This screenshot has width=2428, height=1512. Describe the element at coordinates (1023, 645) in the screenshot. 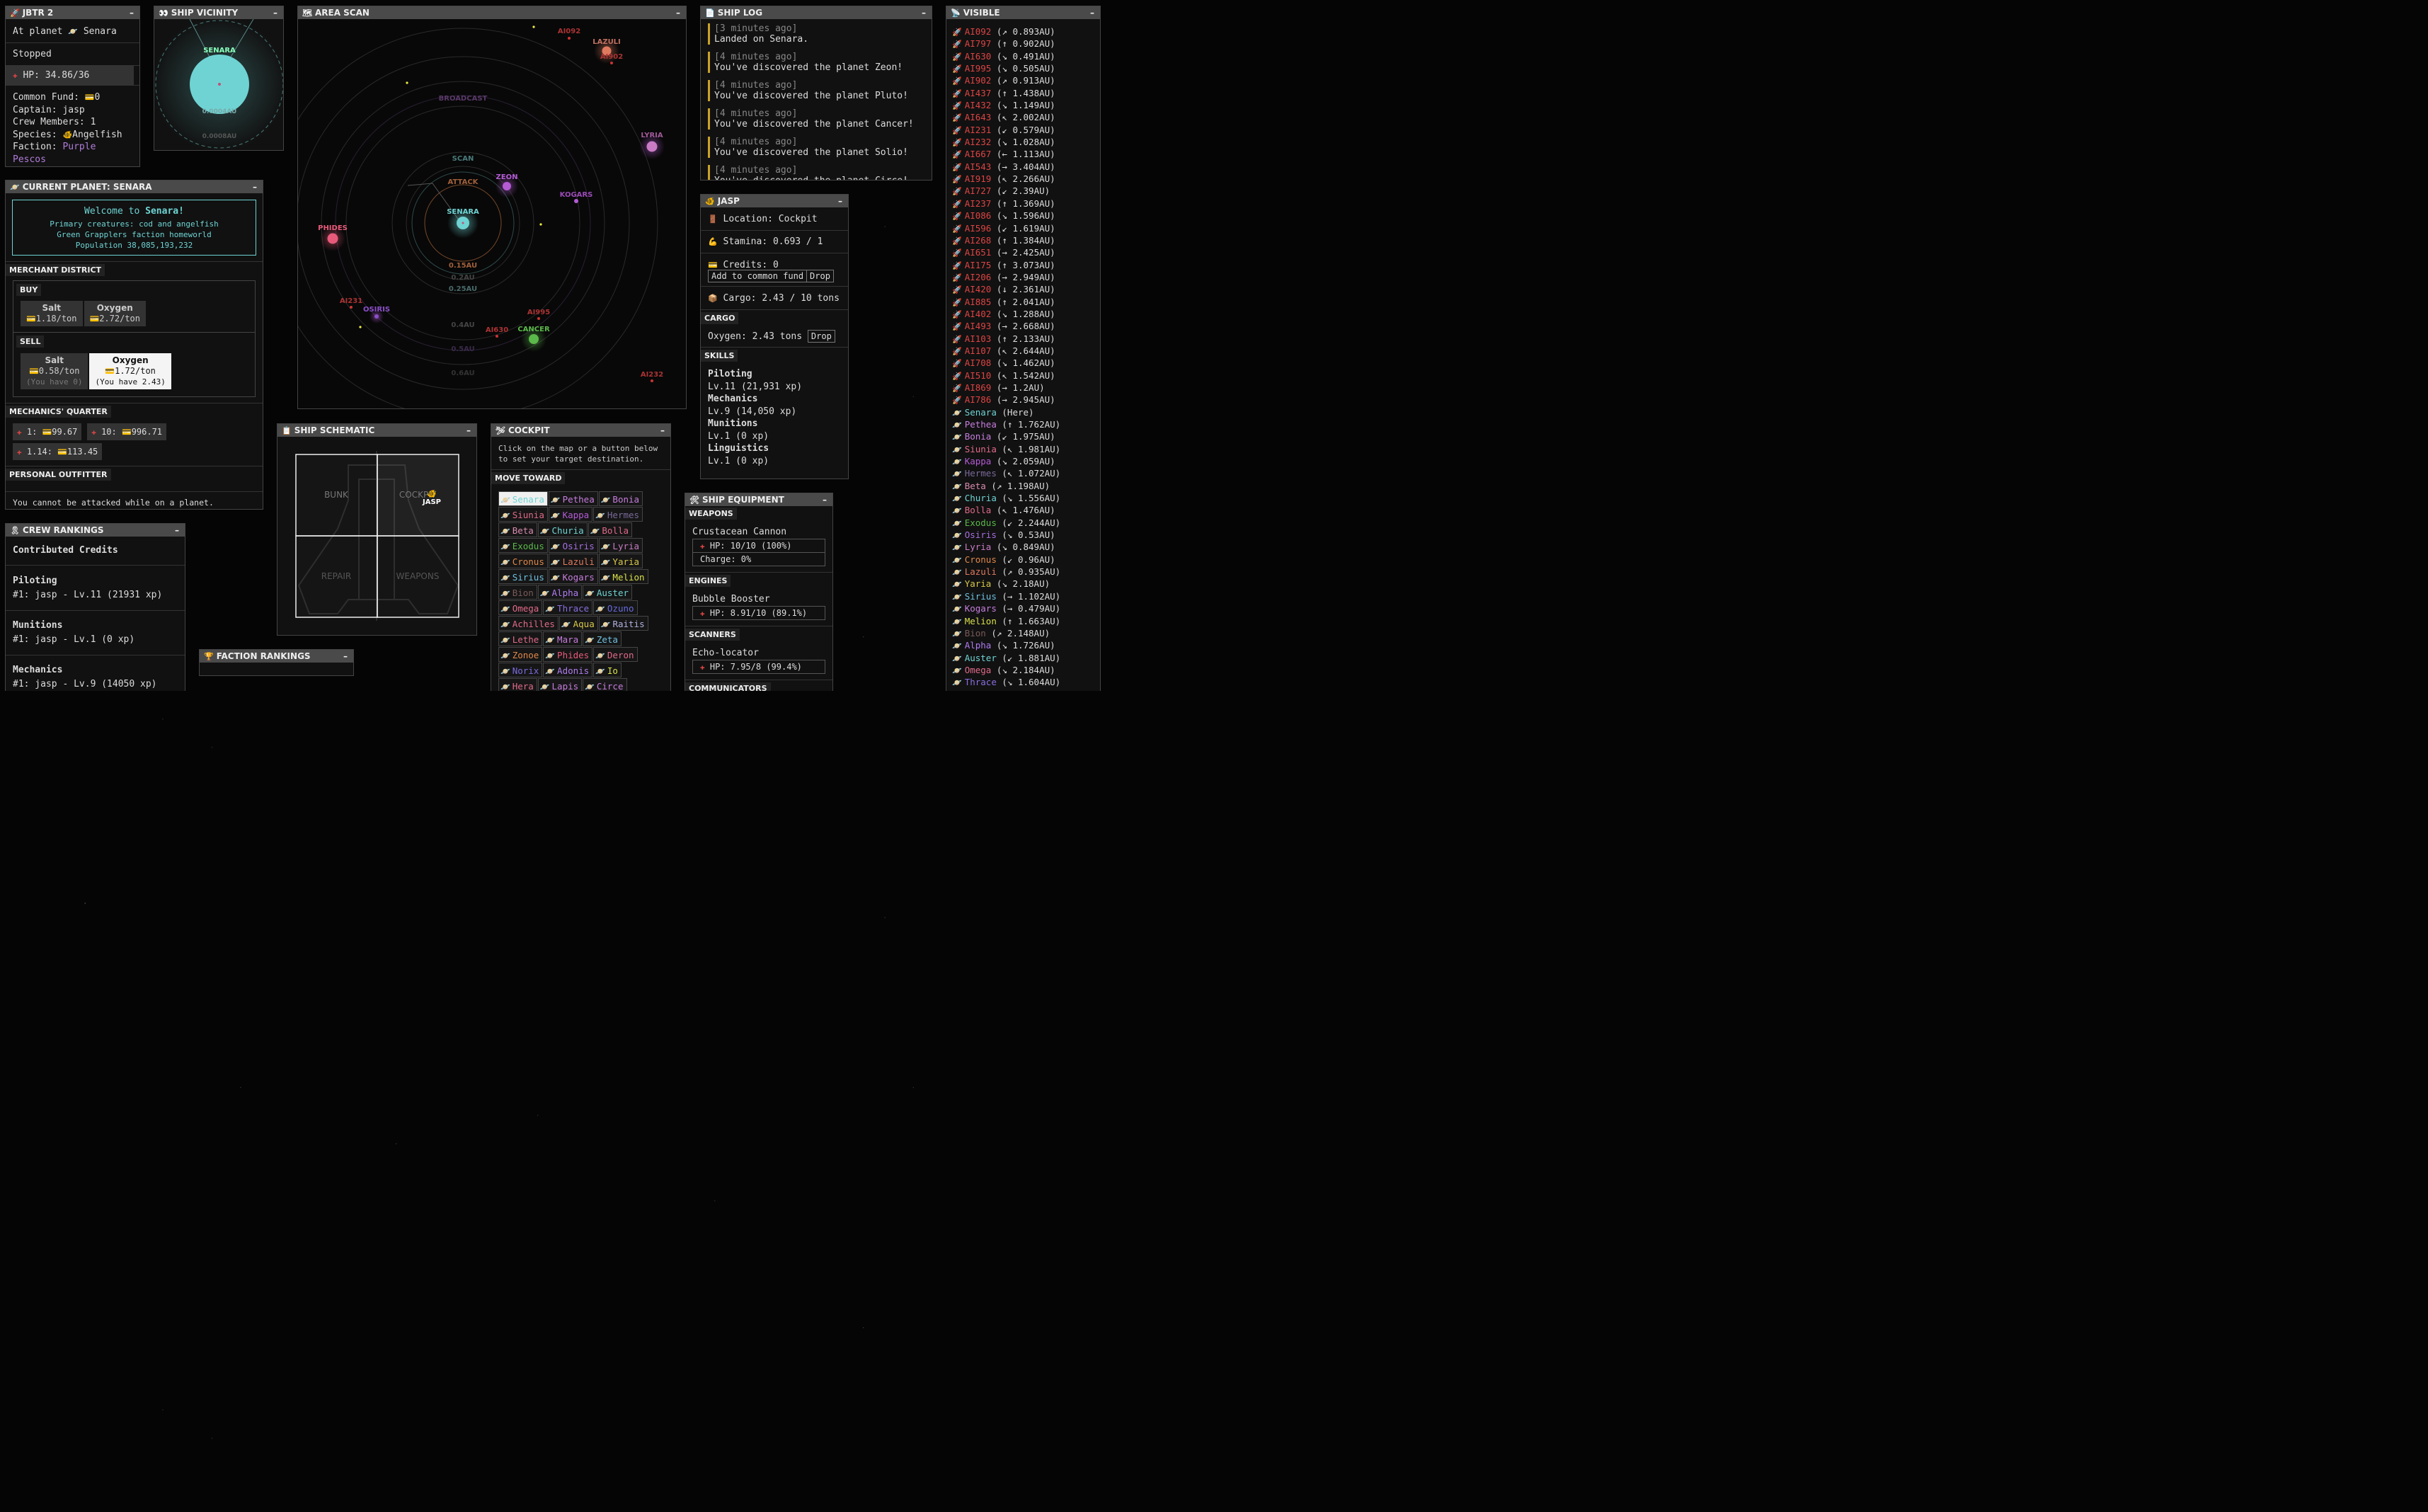

I see `visible-planet-row: 🪐 Alpha (↘ 1.726AU)` at that location.